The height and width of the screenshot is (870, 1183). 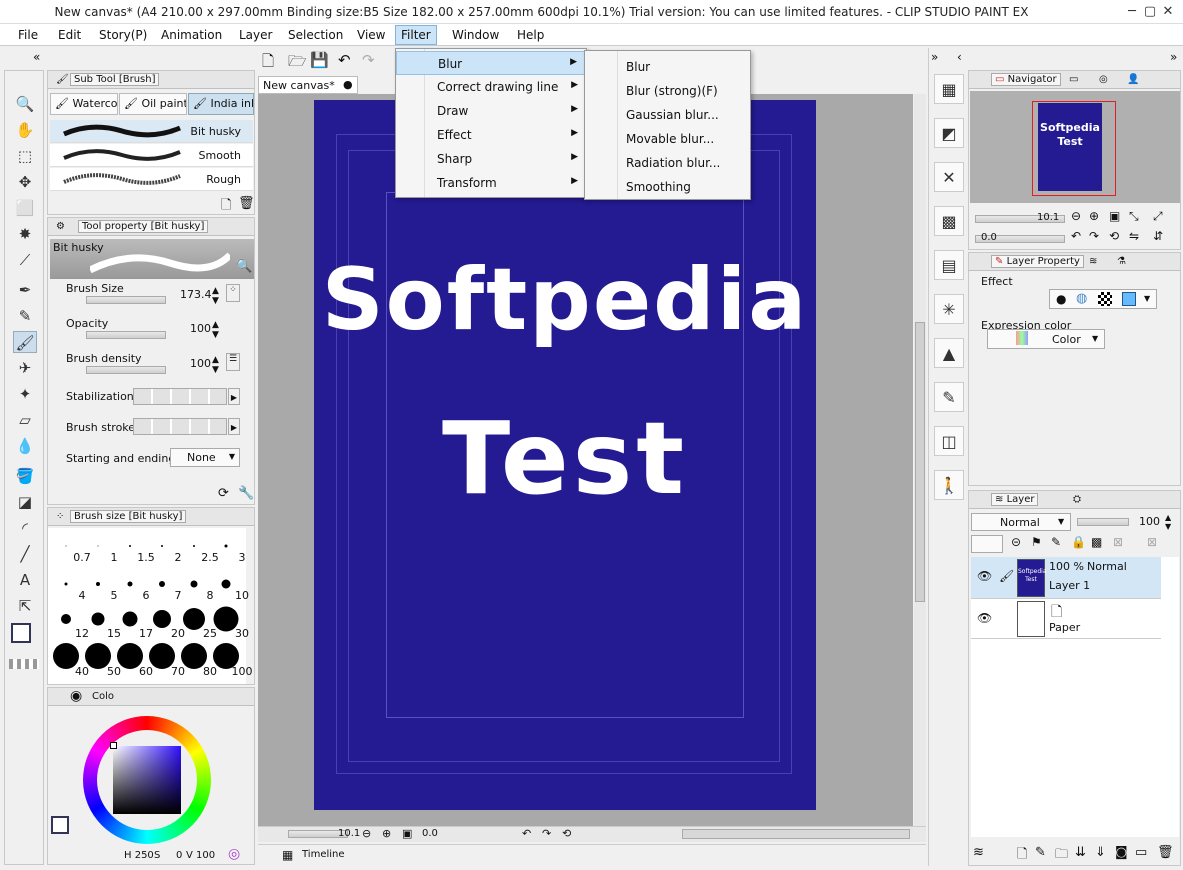 I want to click on lock-transparent-icon: ▩, so click(x=1096, y=542).